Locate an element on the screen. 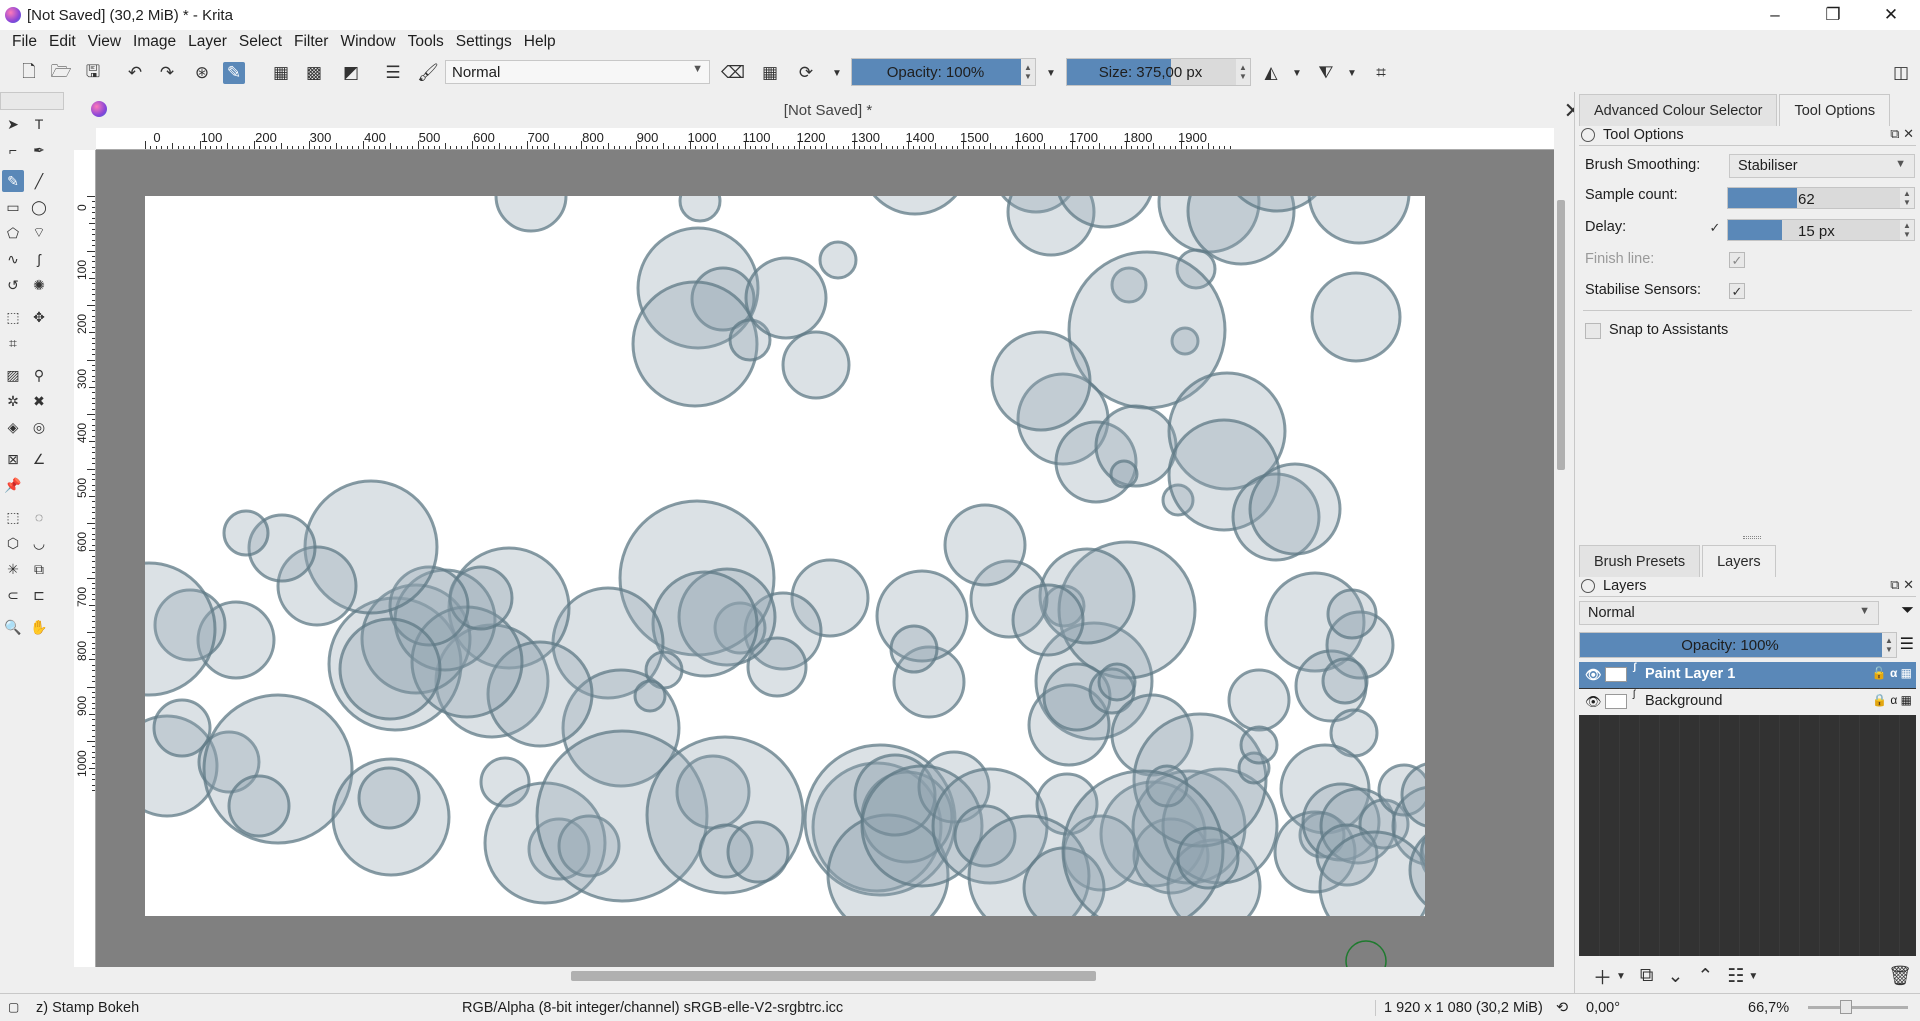 The width and height of the screenshot is (1920, 1021). menu-settings: Settings is located at coordinates (484, 42).